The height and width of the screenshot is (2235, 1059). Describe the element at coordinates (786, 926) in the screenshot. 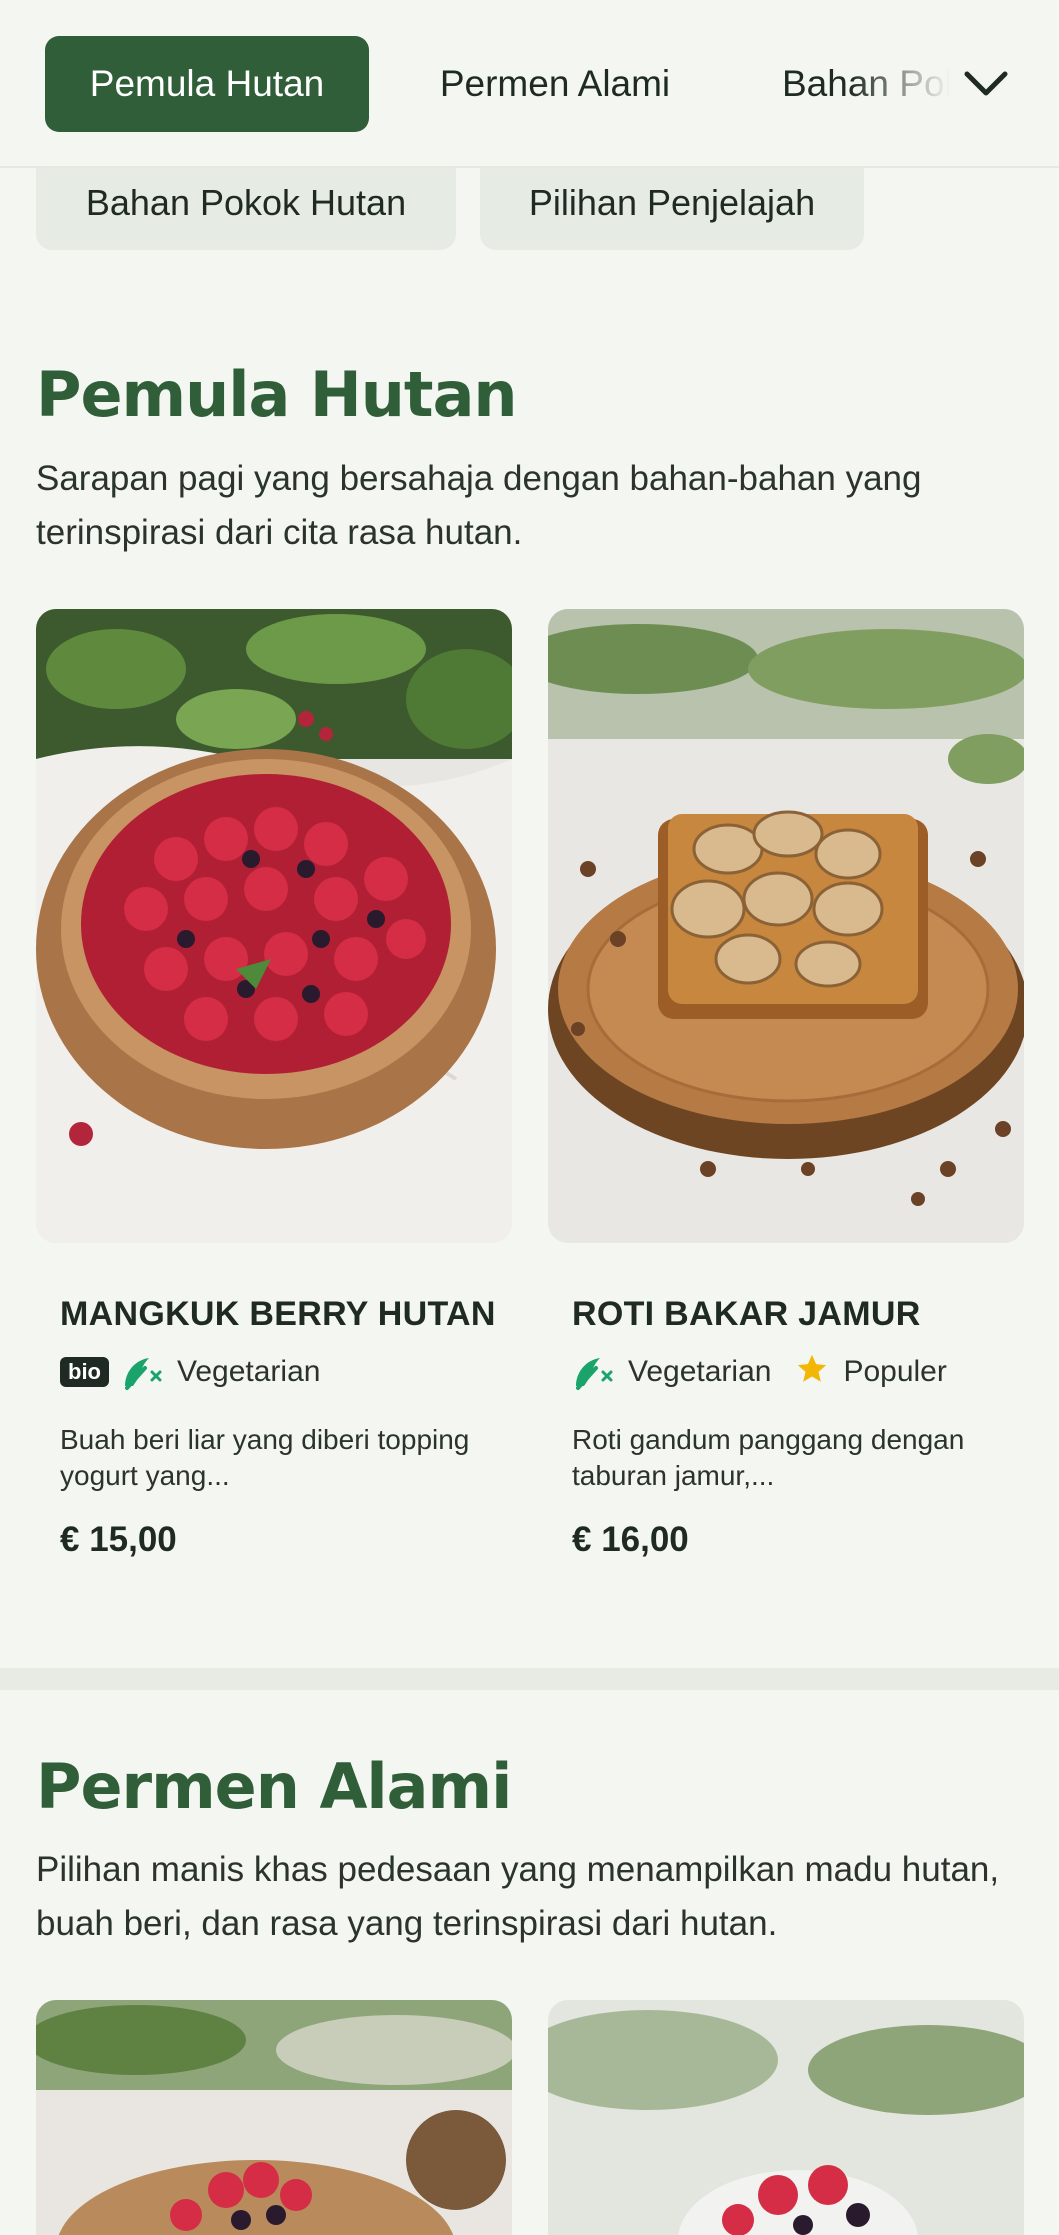

I see `mushroom-toast-image` at that location.